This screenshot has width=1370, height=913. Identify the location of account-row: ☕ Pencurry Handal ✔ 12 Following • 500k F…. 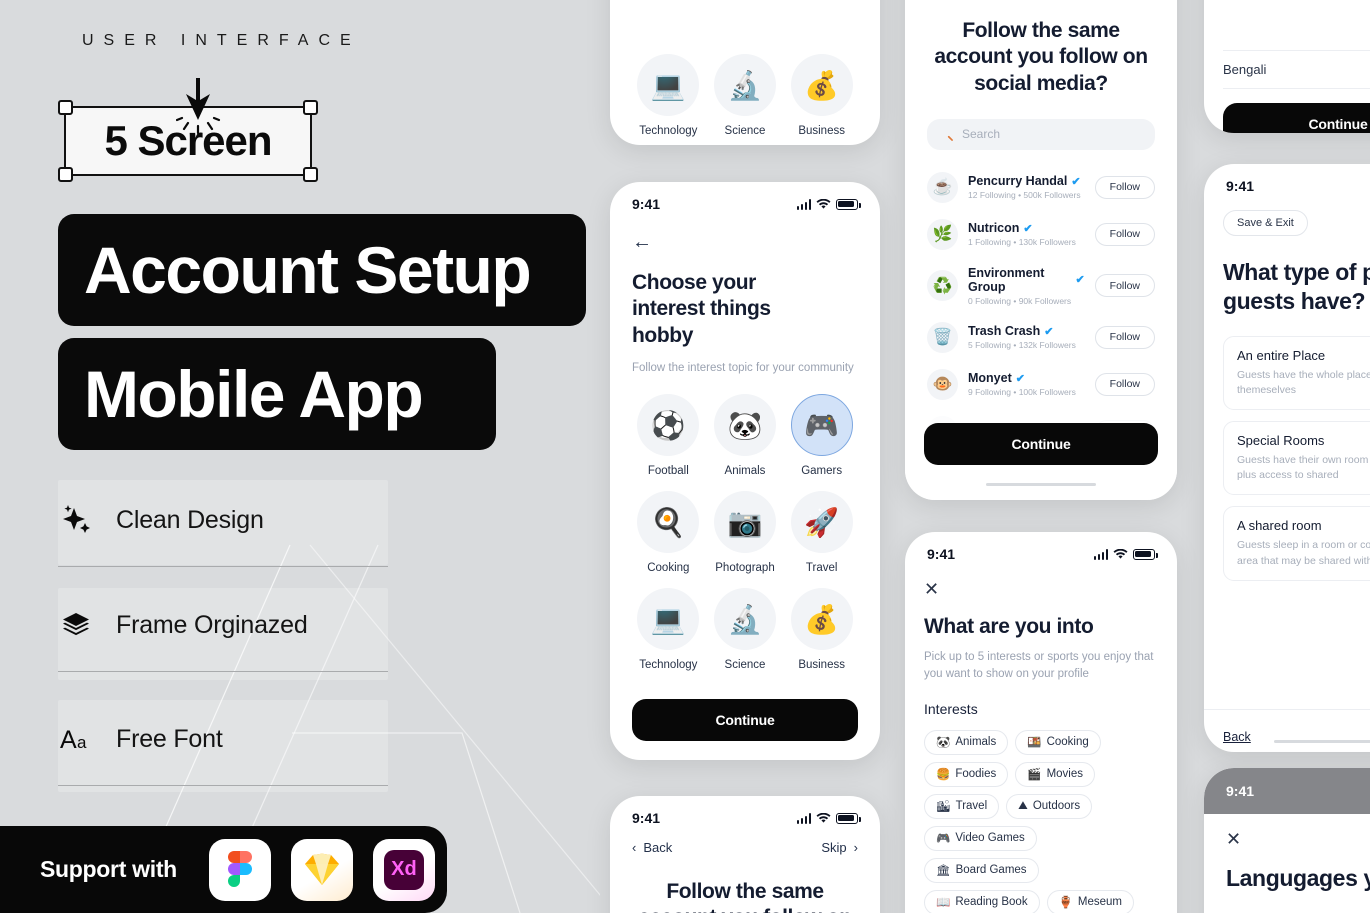
(1041, 187).